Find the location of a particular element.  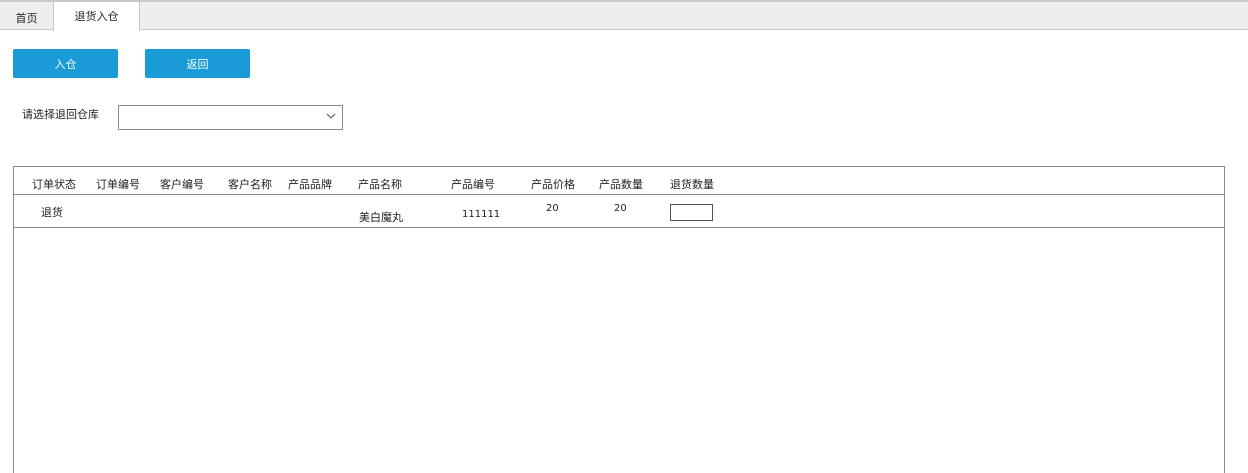

tab-return-to-warehouse: 退货入仓 is located at coordinates (96, 16).